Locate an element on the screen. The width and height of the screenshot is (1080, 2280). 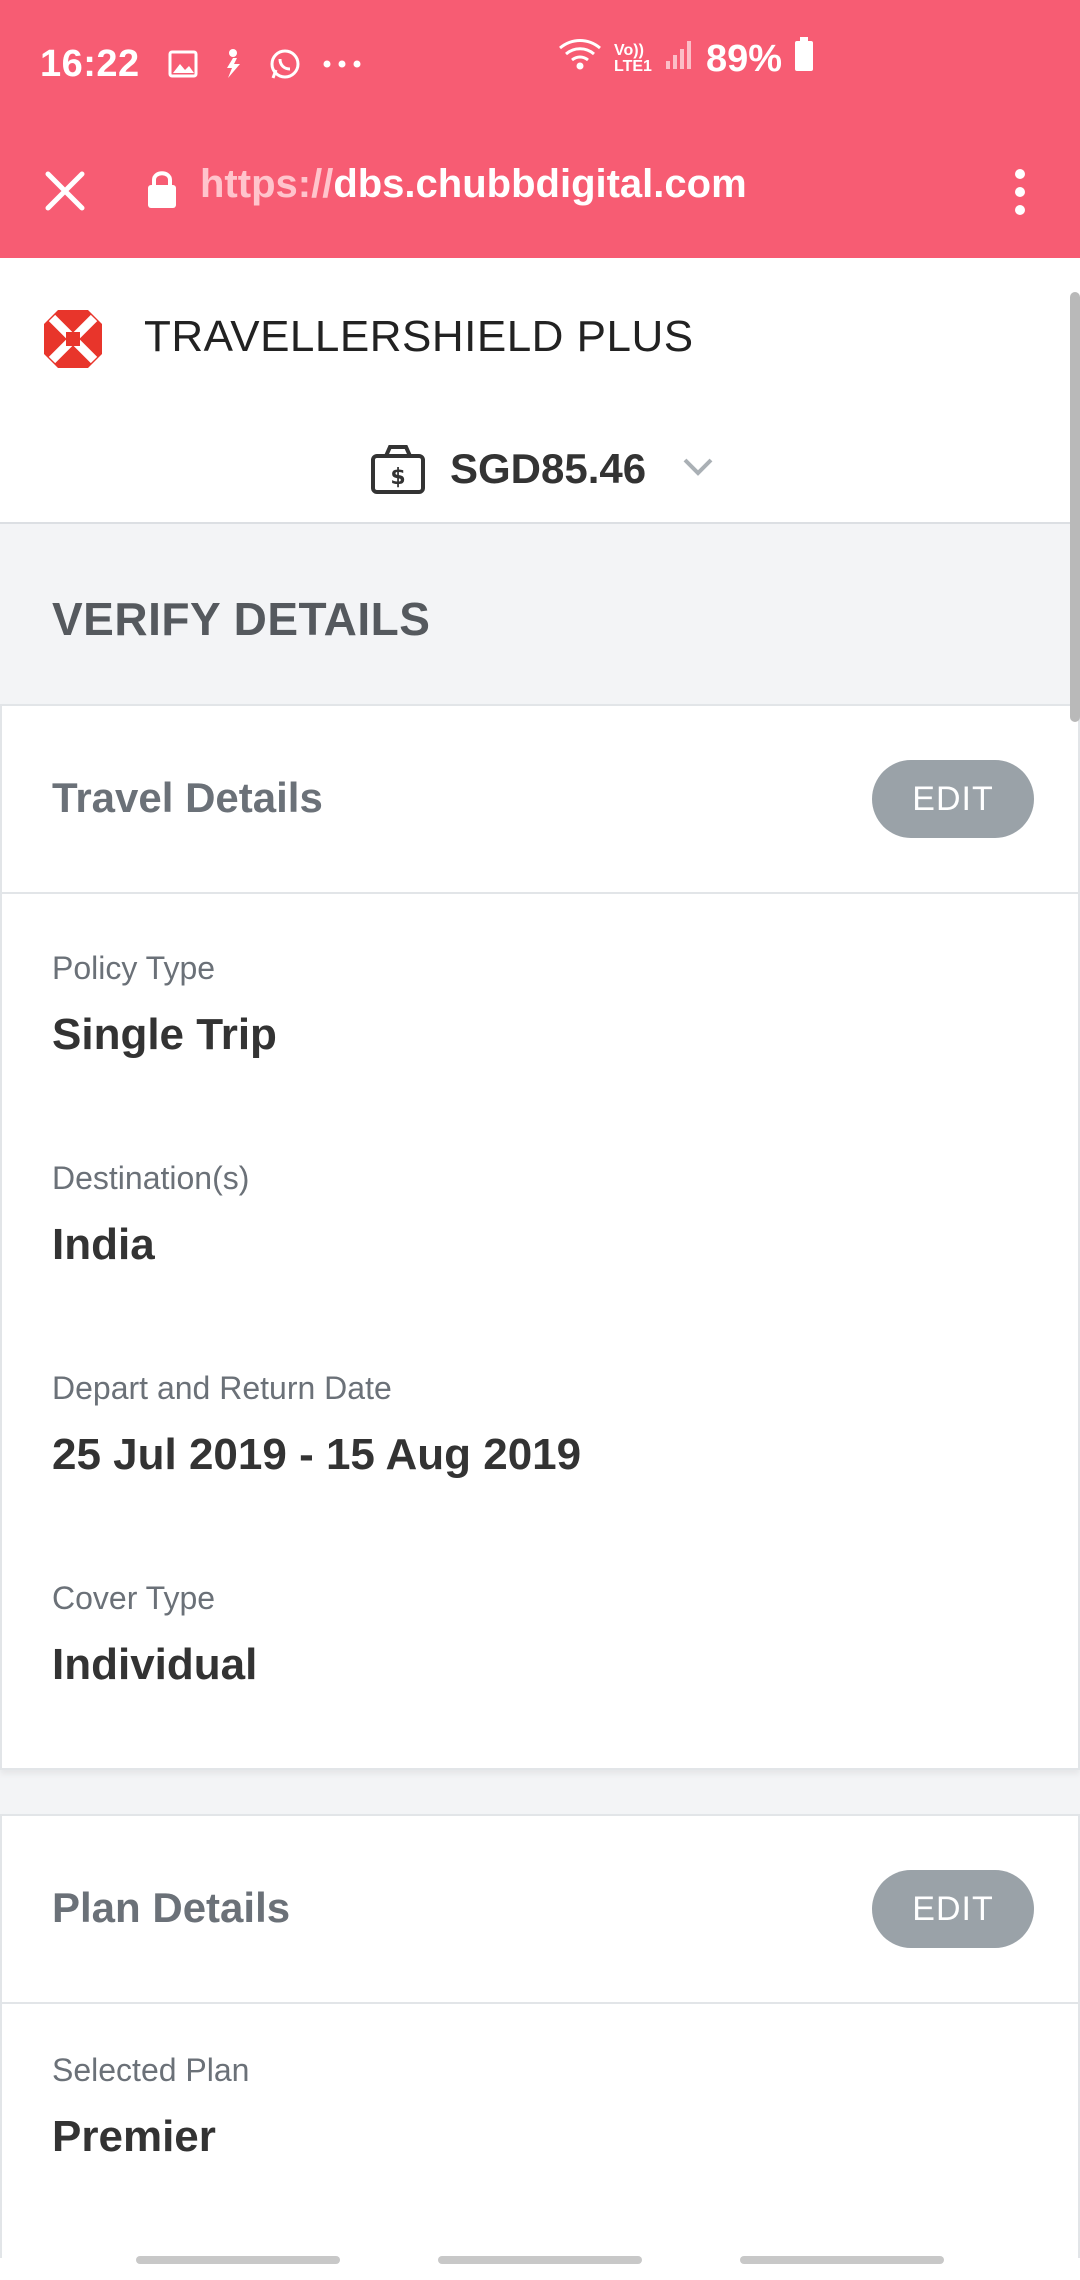
field-value: 25 Jul 2019 - 15 Aug 2019 is located at coordinates (317, 1454).